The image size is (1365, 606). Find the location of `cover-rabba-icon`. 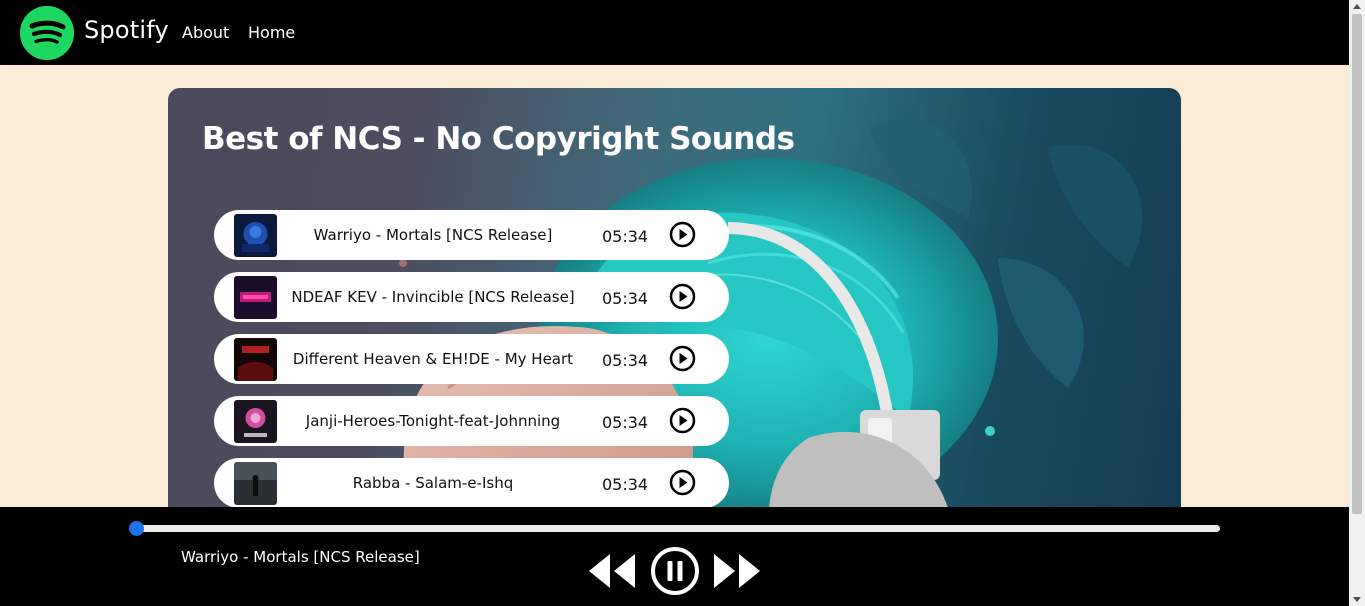

cover-rabba-icon is located at coordinates (255, 483).